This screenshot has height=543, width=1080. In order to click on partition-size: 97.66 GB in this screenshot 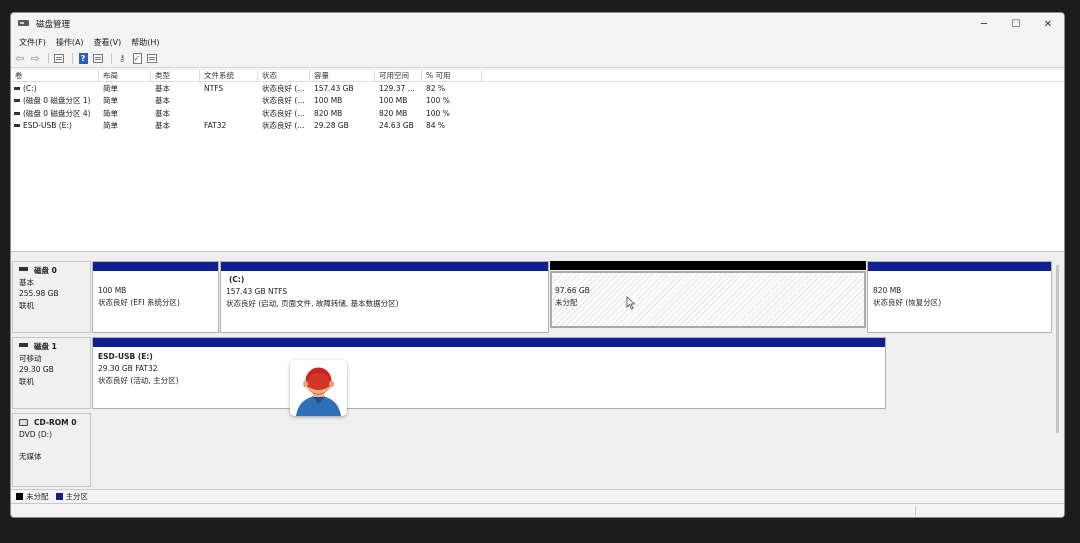, I will do `click(572, 290)`.